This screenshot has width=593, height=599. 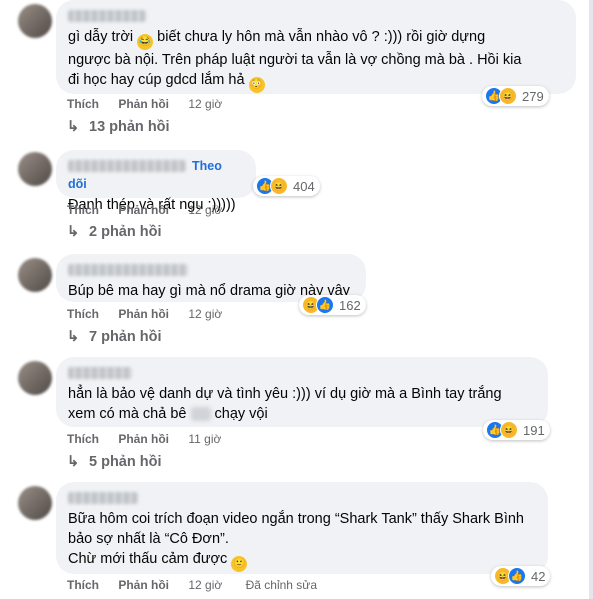 I want to click on comment-actions: Thích Phản hồi 12 giờ Đã chỉnh sửa, so click(x=200, y=585).